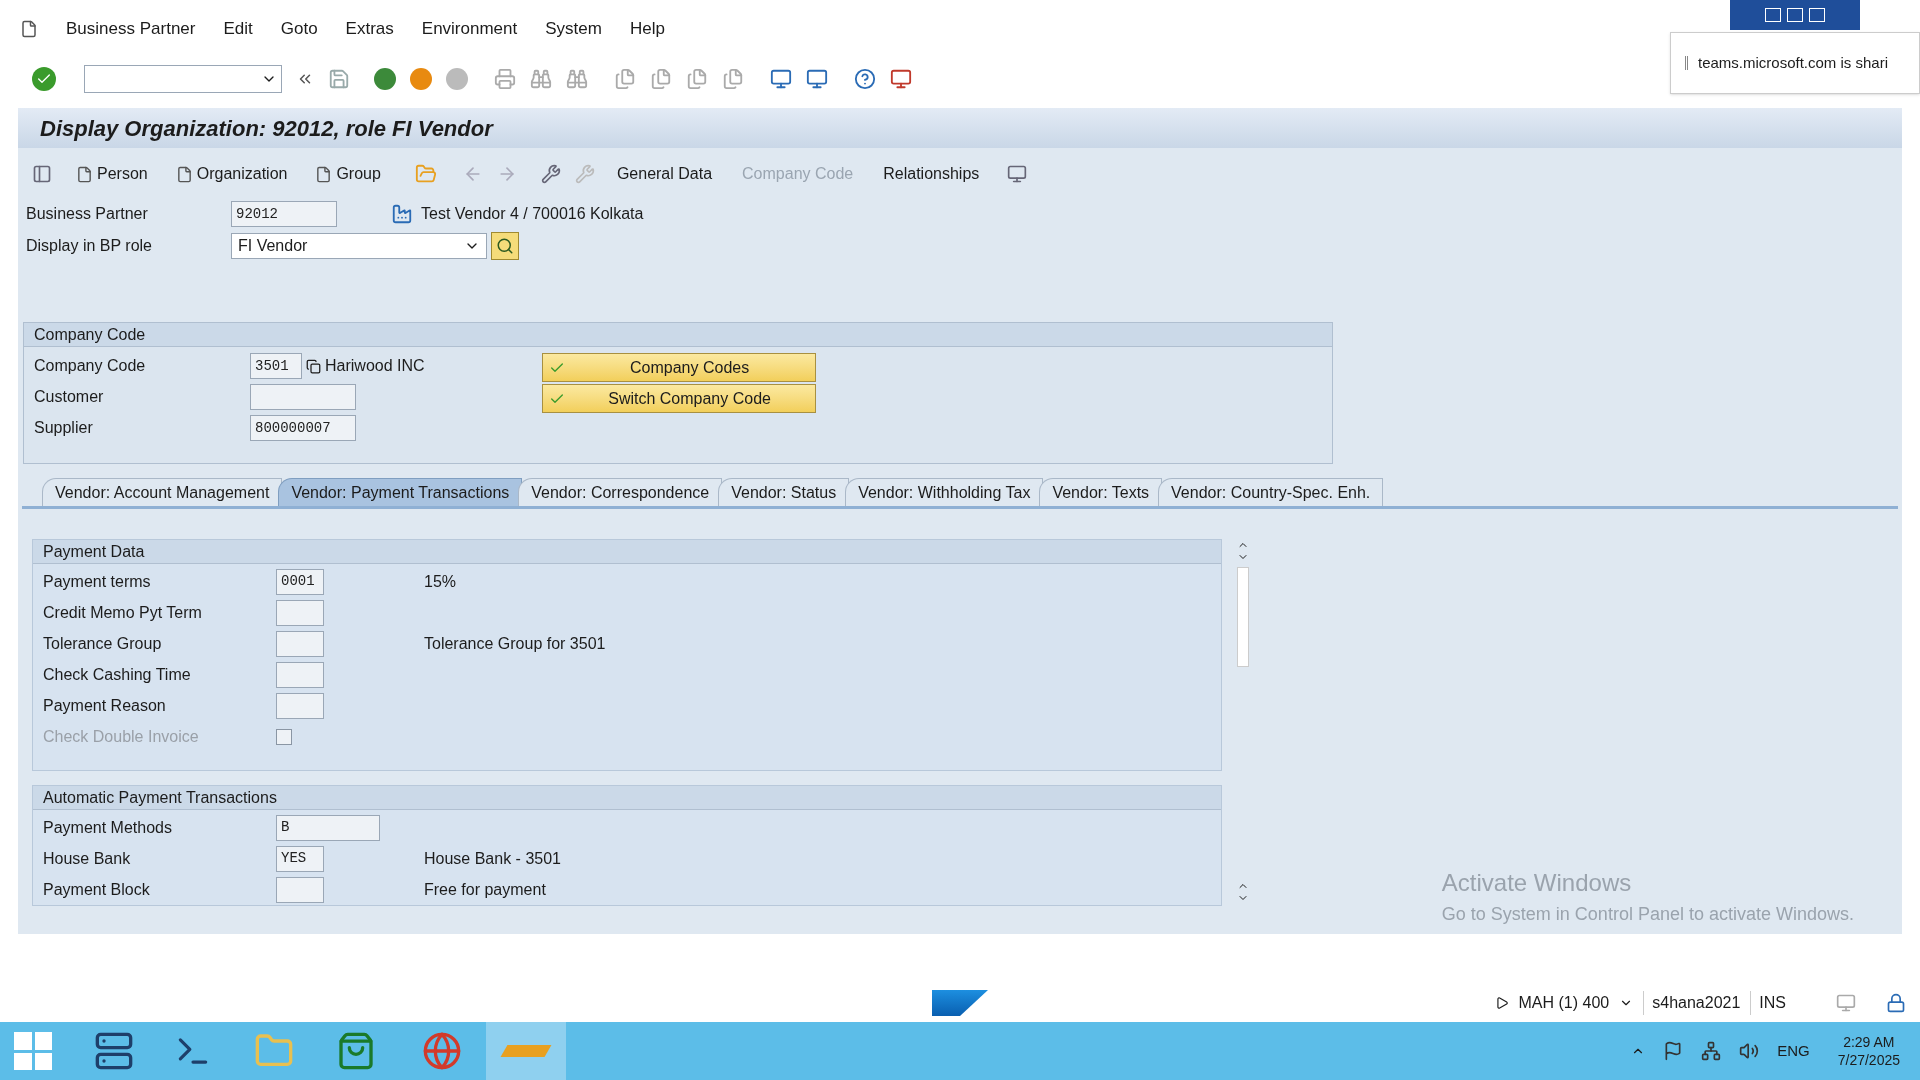  I want to click on lock-icon, so click(1896, 1003).